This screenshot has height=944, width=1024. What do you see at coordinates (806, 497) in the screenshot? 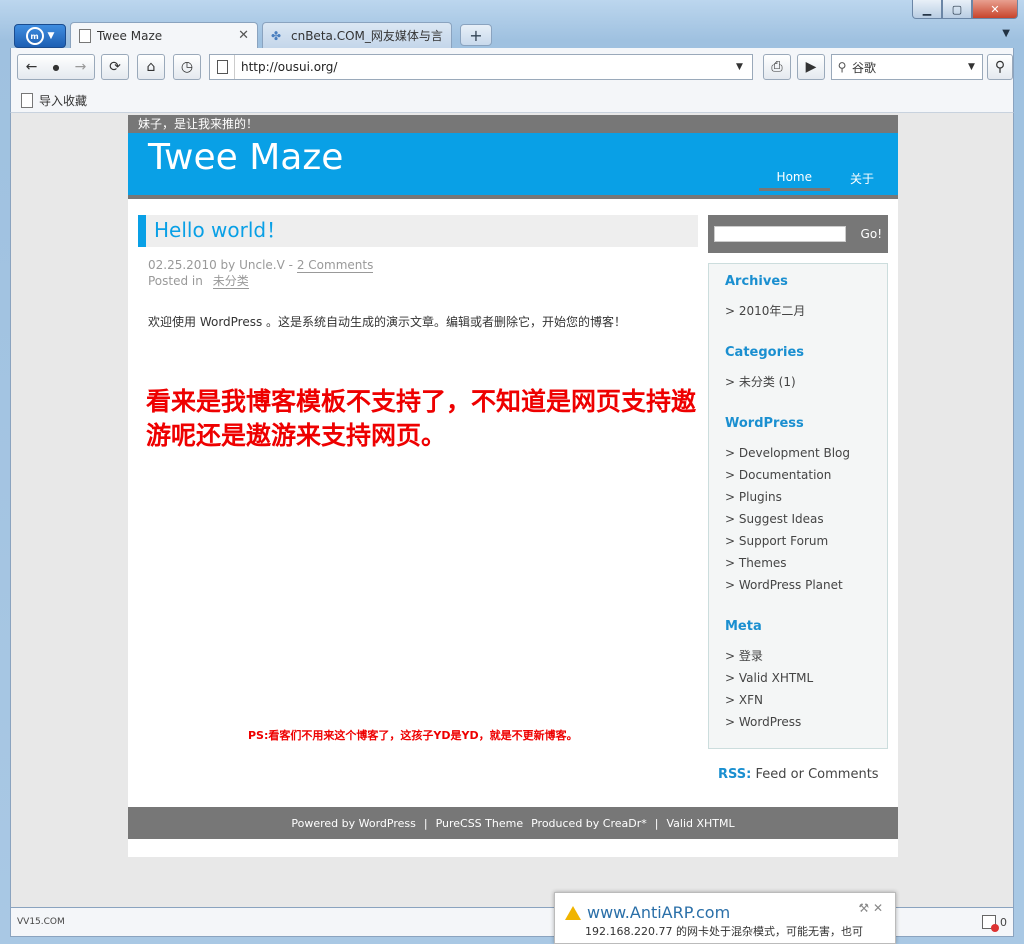
I see `wordpress-link: > Plugins` at bounding box center [806, 497].